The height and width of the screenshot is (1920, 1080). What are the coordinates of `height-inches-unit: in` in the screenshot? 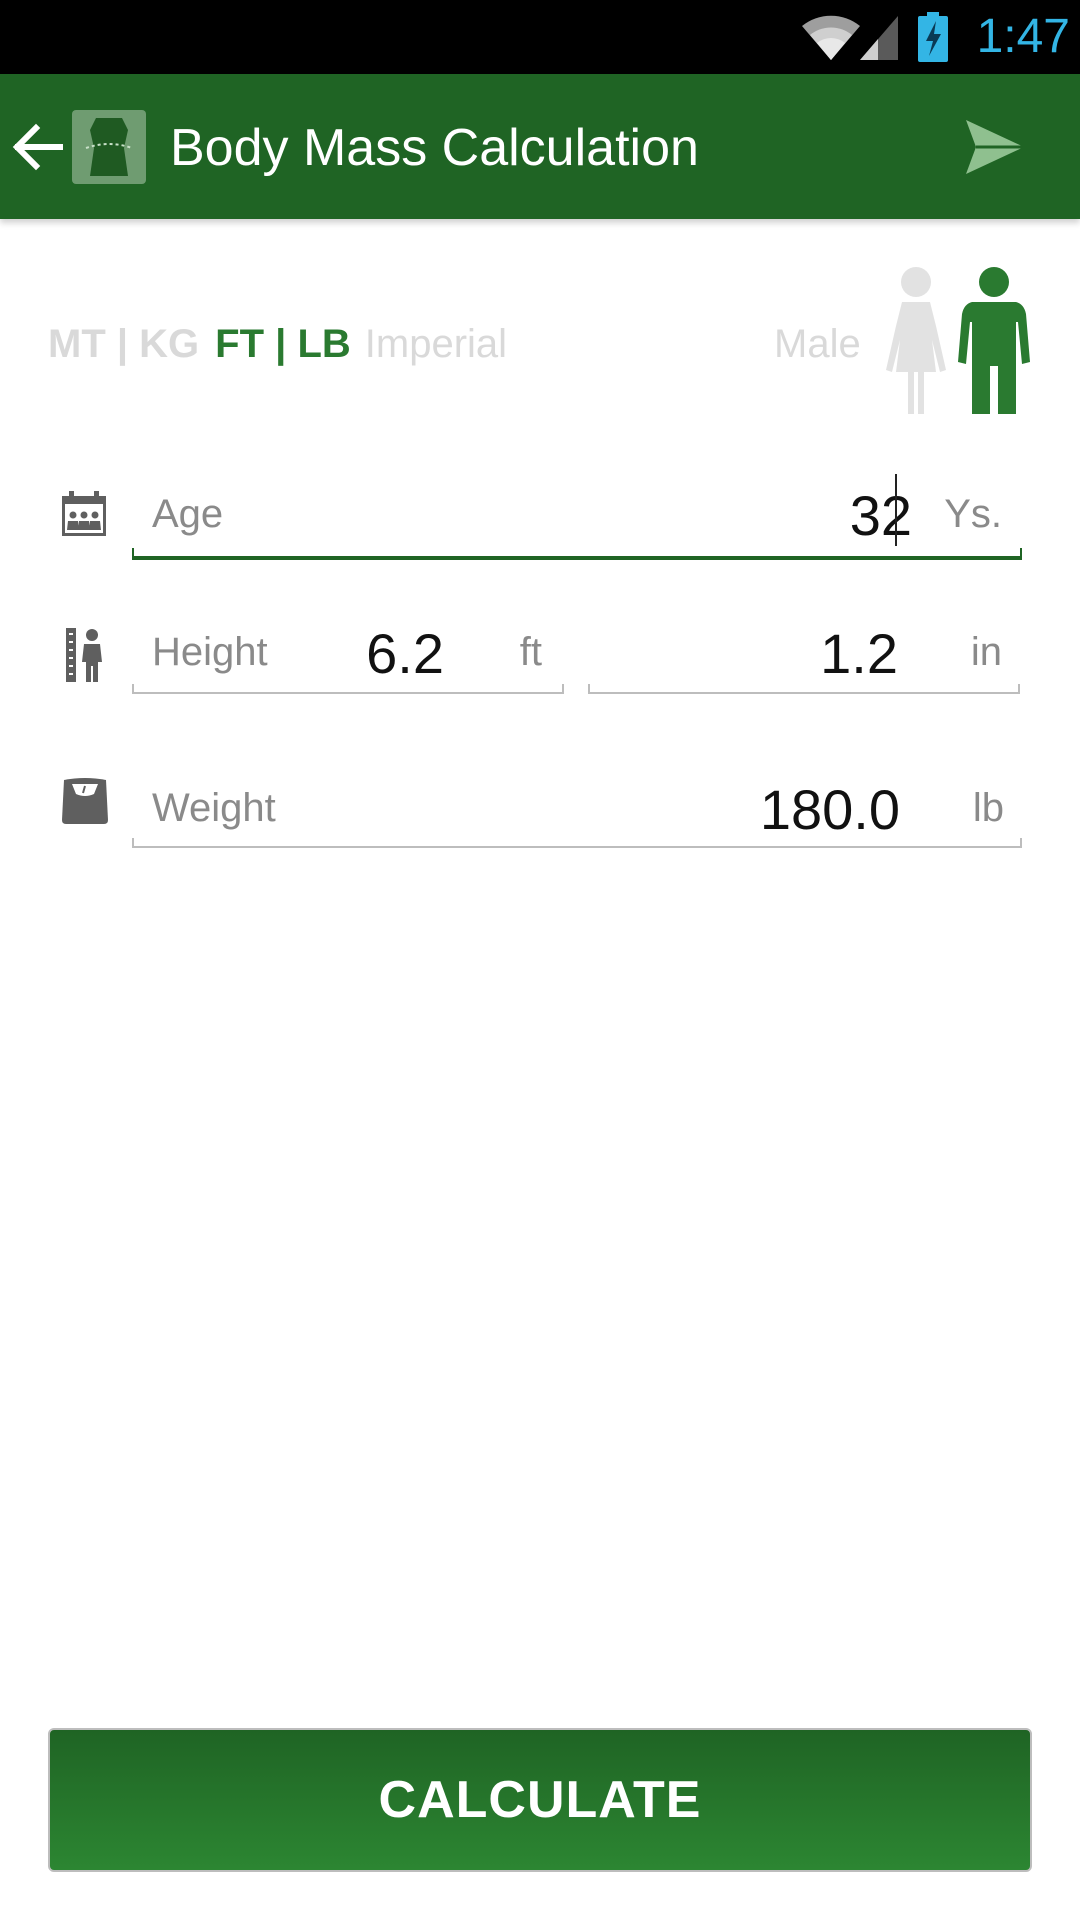 It's located at (986, 652).